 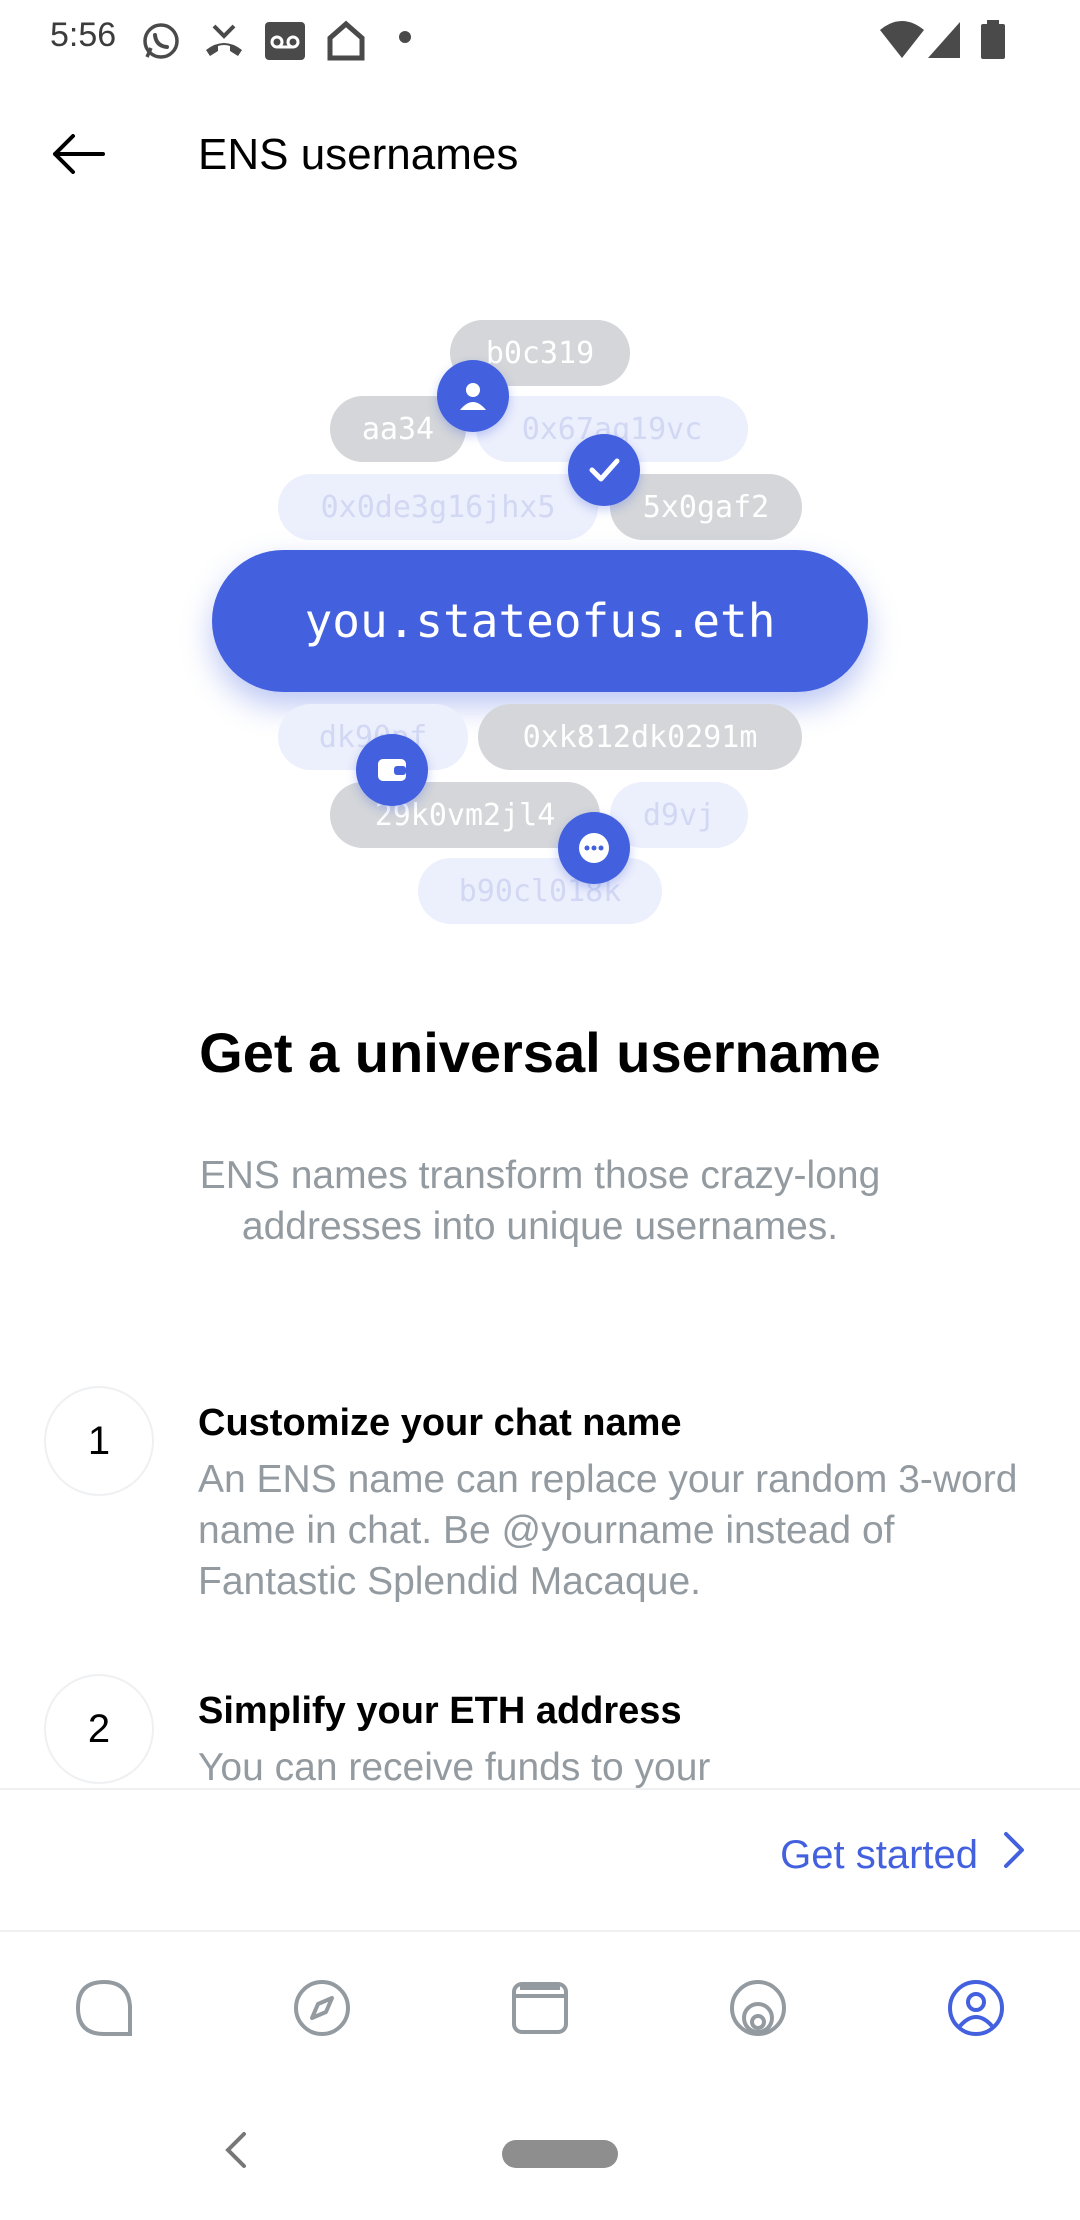 I want to click on tab-status, so click(x=758, y=2010).